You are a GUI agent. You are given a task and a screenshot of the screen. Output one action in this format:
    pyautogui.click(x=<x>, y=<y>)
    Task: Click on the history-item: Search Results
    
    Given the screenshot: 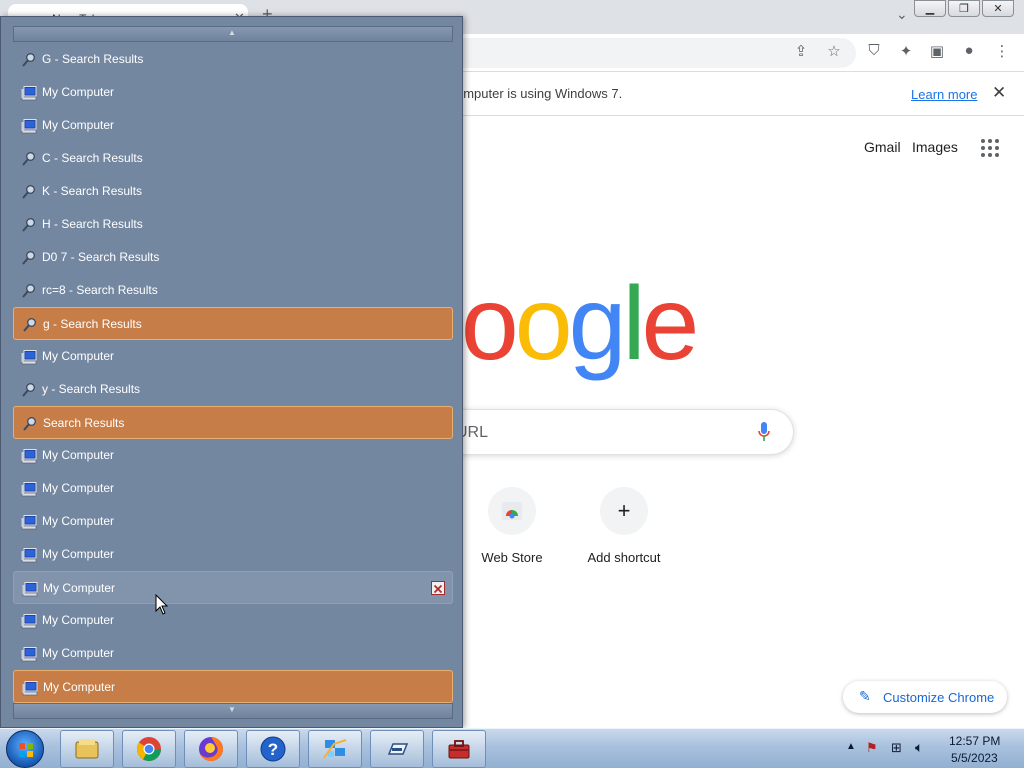 What is the action you would take?
    pyautogui.click(x=233, y=422)
    